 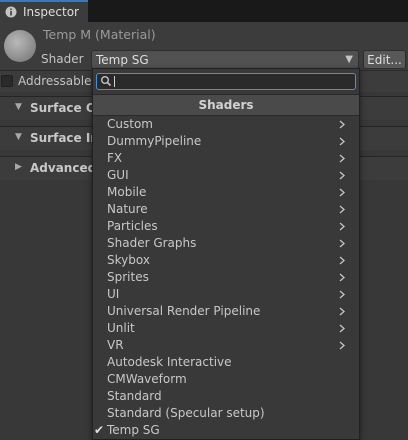 I want to click on section-label: Advanced, so click(x=63, y=168).